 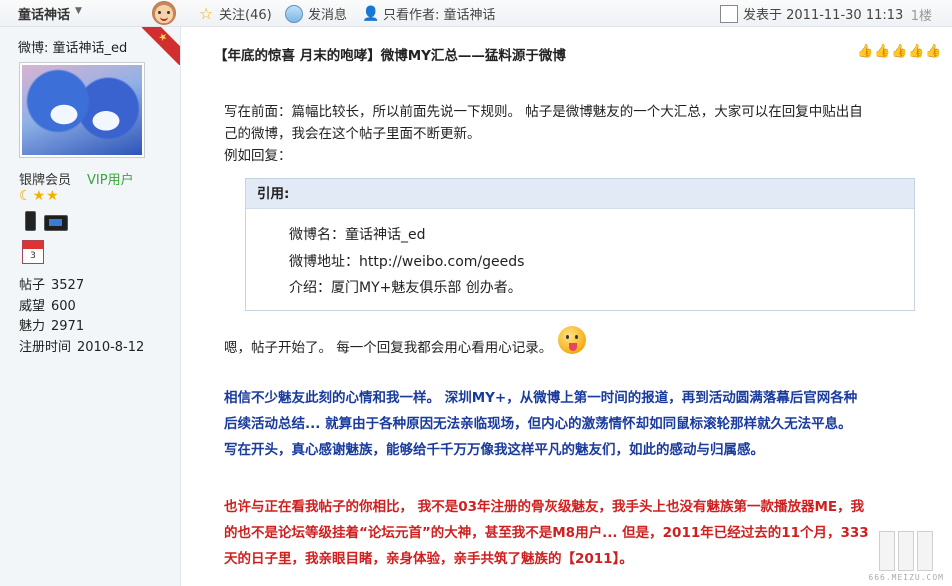 What do you see at coordinates (371, 13) in the screenshot?
I see `user-icon: 👤` at bounding box center [371, 13].